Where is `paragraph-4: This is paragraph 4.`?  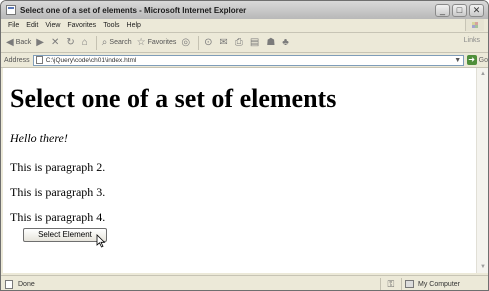
paragraph-4: This is paragraph 4. is located at coordinates (58, 217).